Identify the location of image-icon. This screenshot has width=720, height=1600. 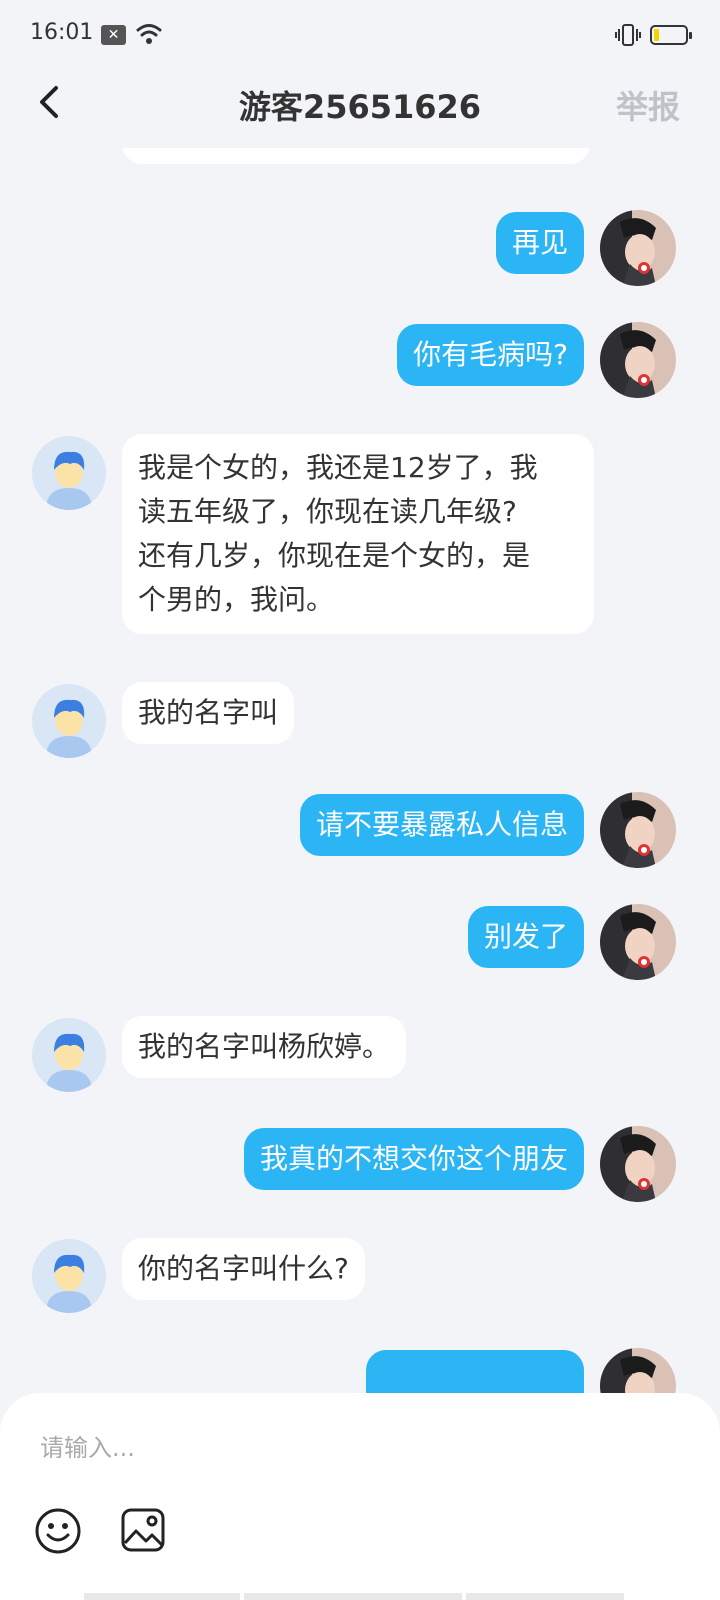
(143, 1530).